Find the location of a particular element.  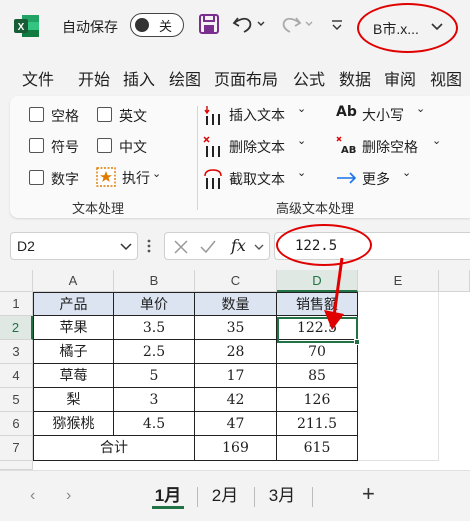

undo-icon is located at coordinates (249, 24).